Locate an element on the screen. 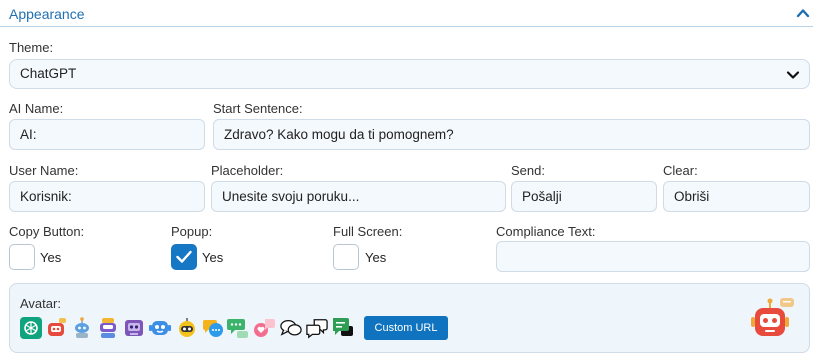 The height and width of the screenshot is (358, 813). chevron-down-icon is located at coordinates (793, 75).